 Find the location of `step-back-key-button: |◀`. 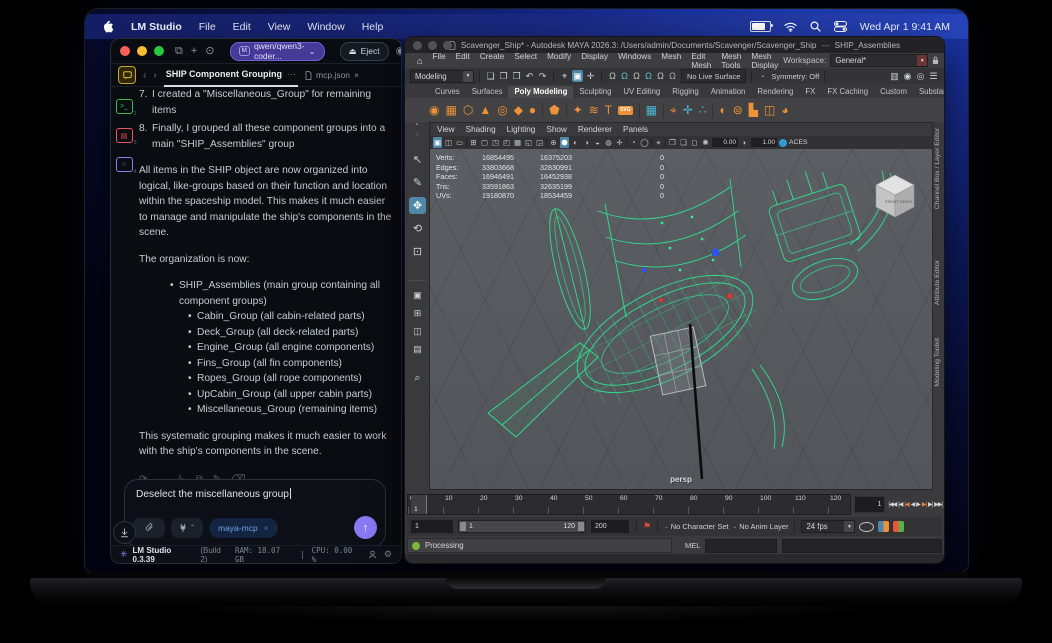

step-back-key-button: |◀ is located at coordinates (906, 504).